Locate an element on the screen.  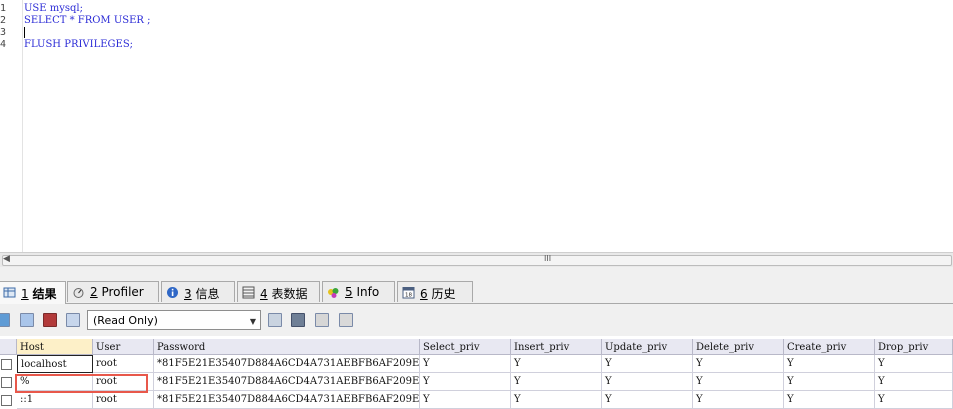
column-header: Password is located at coordinates (287, 347).